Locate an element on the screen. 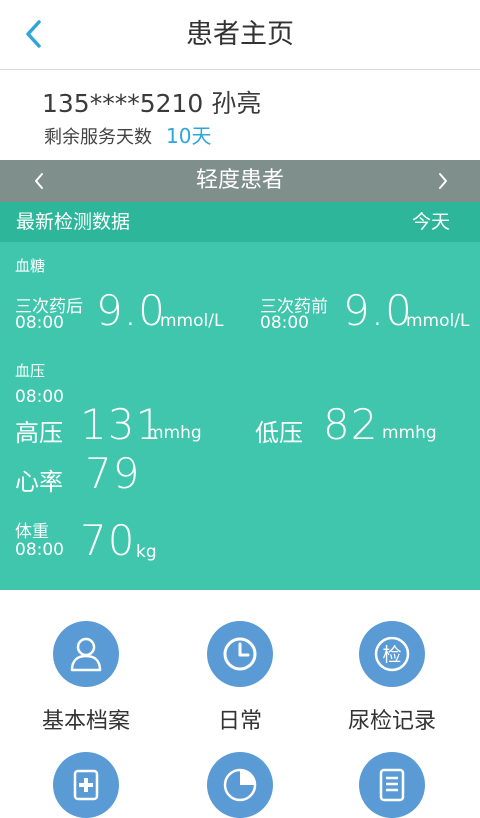 Image resolution: width=480 pixels, height=818 pixels. menu-item-urine-test: 检 尿检记录 is located at coordinates (392, 678).